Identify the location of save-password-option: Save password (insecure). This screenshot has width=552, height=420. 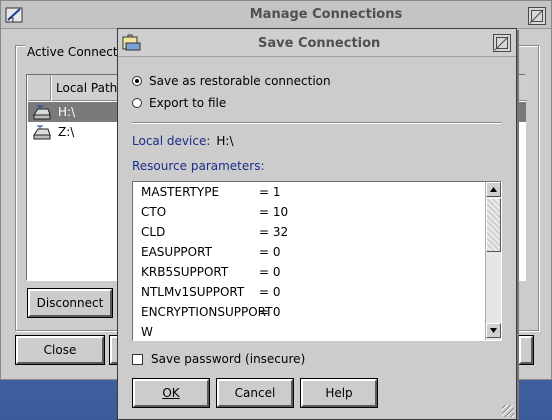
(218, 359).